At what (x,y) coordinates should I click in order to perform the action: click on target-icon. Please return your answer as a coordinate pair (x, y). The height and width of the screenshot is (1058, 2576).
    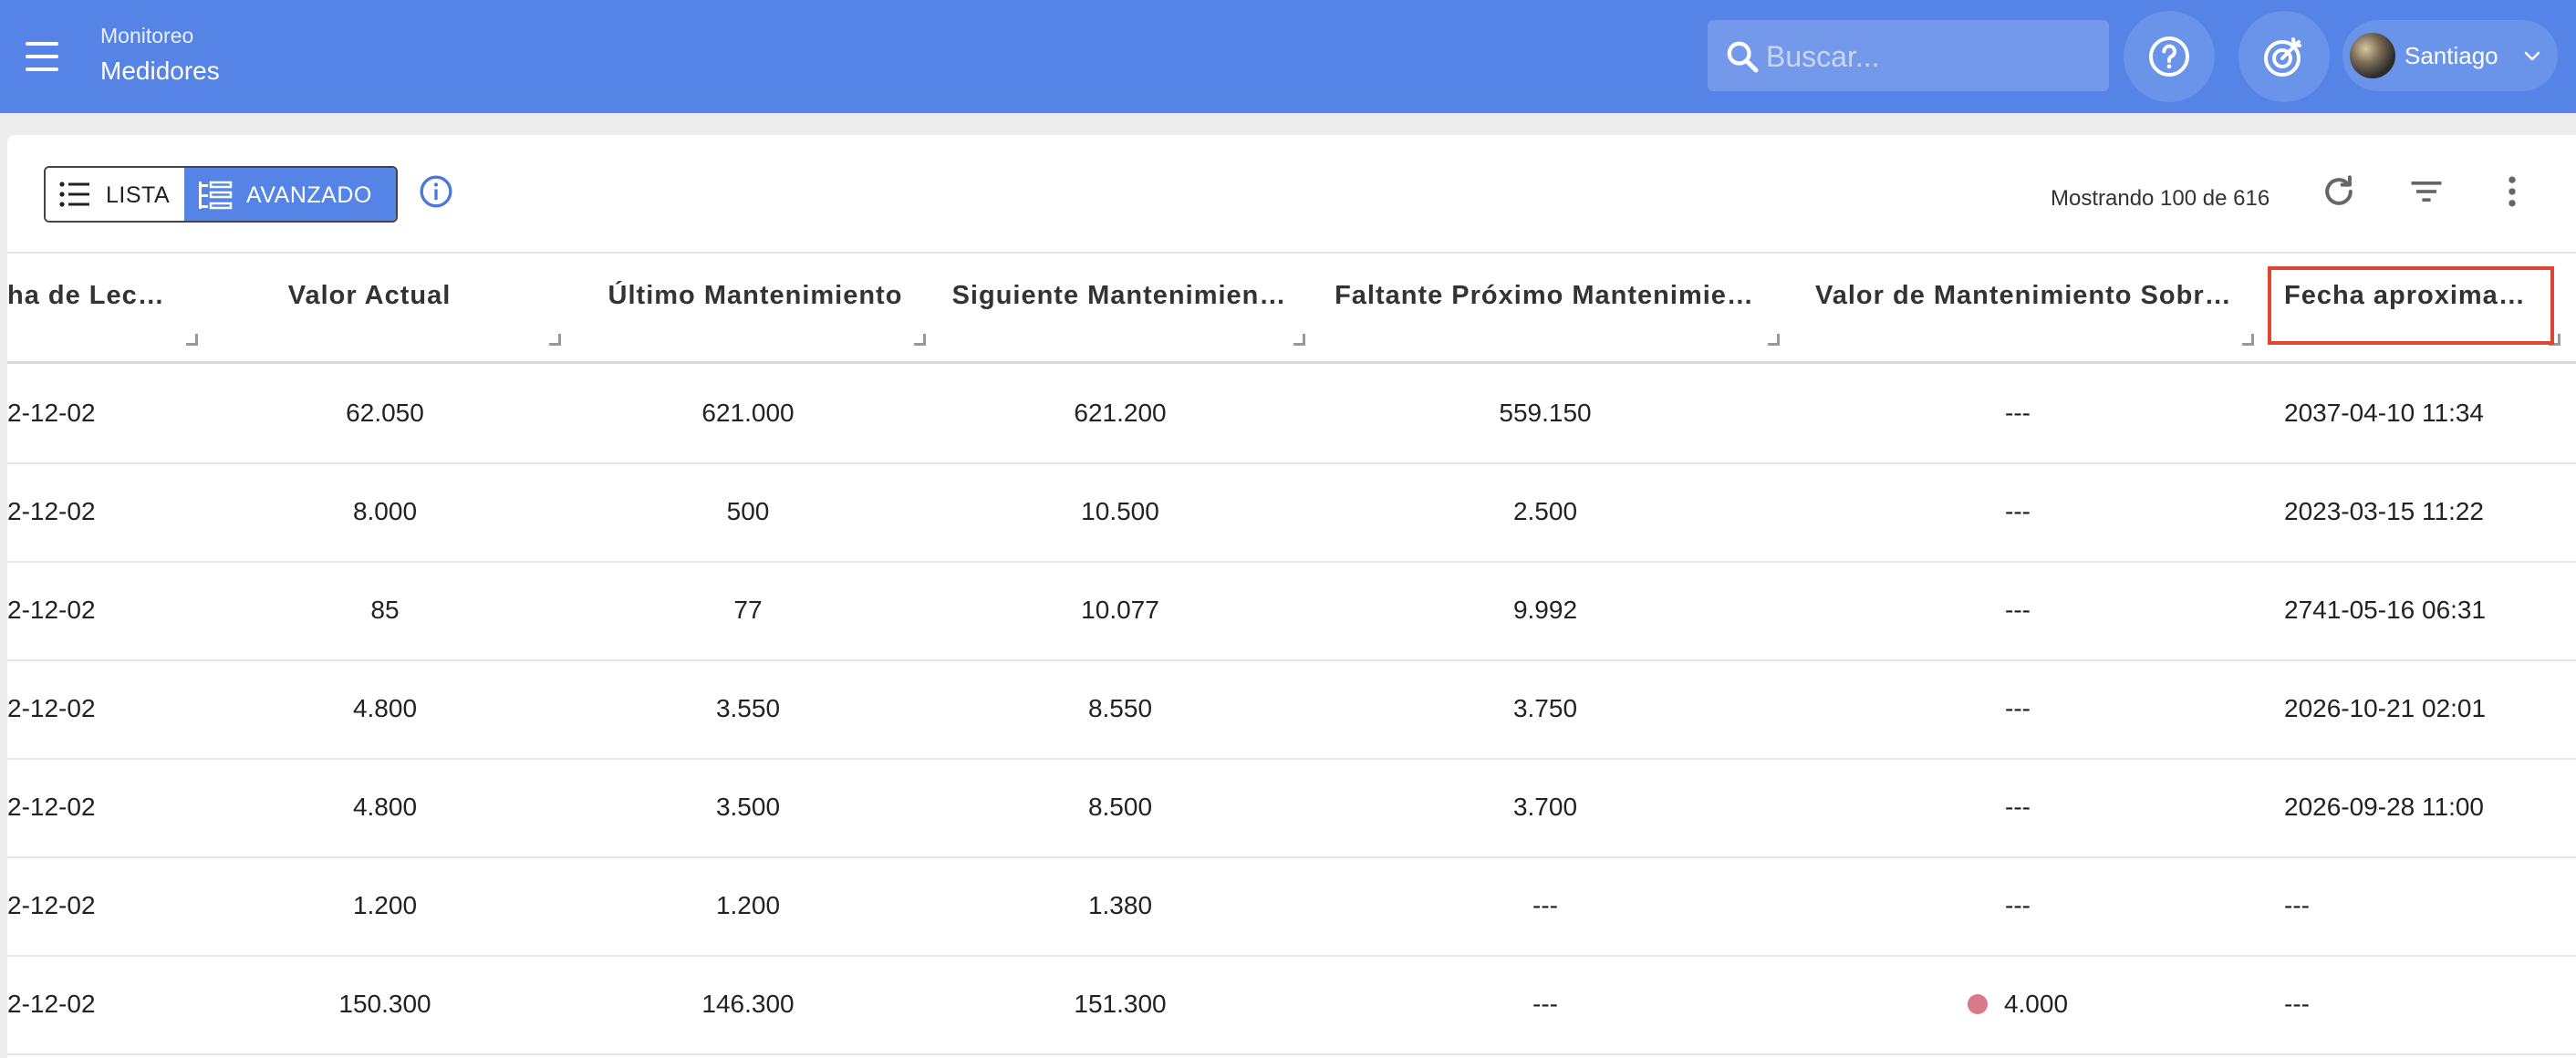
    Looking at the image, I should click on (2282, 57).